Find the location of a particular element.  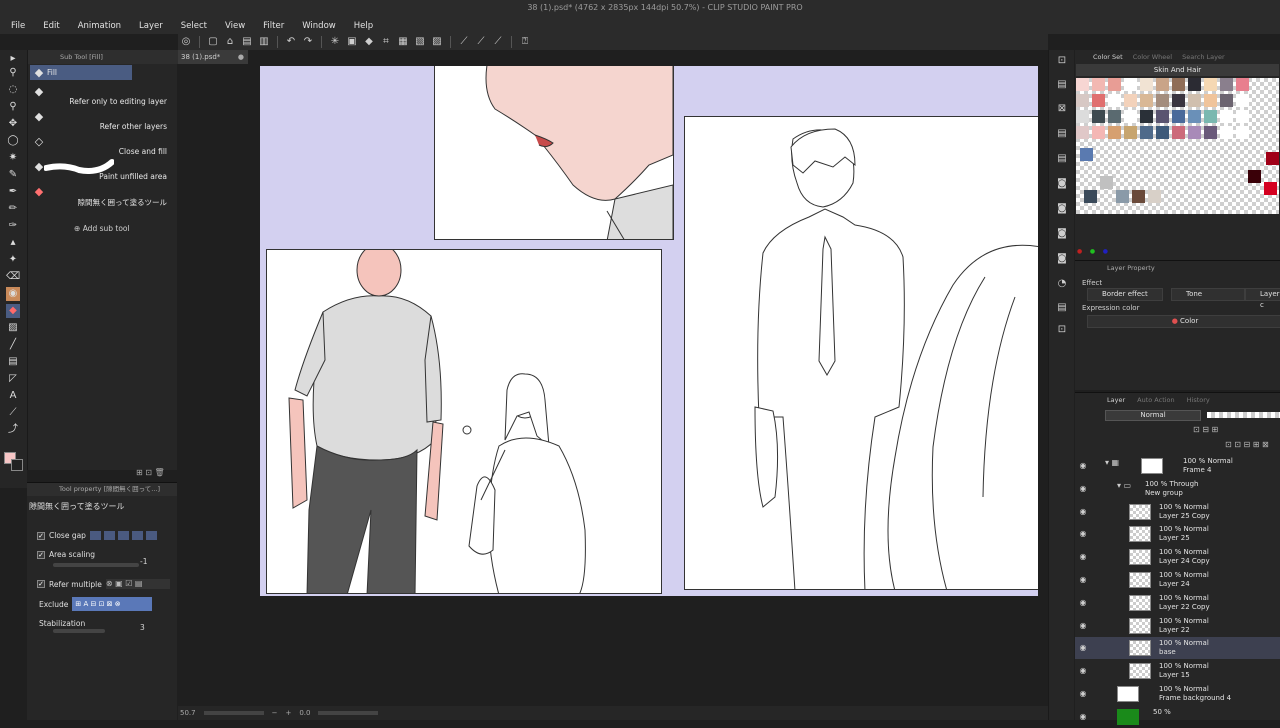

angle-value: 0.0 is located at coordinates (304, 713).